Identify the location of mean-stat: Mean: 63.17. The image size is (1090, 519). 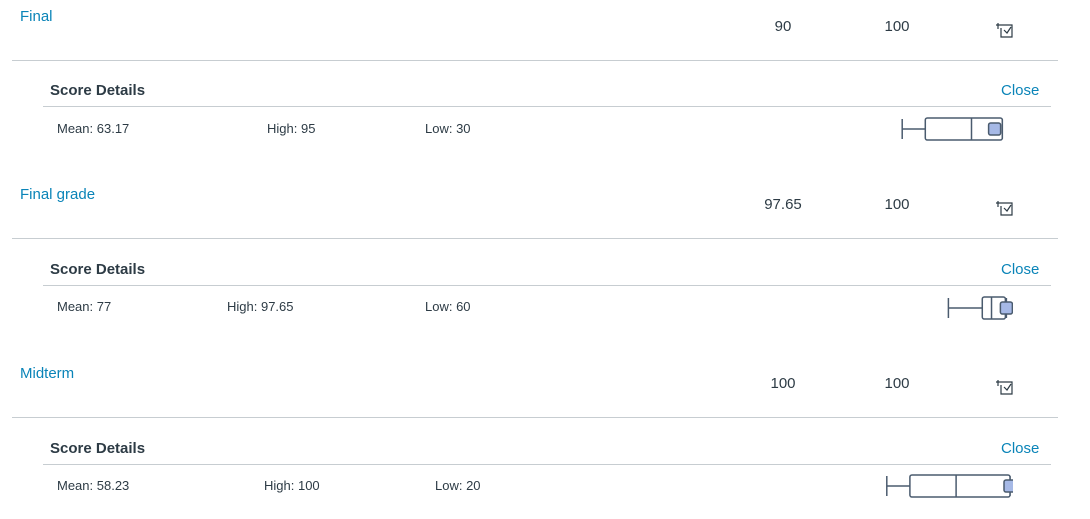
(93, 128).